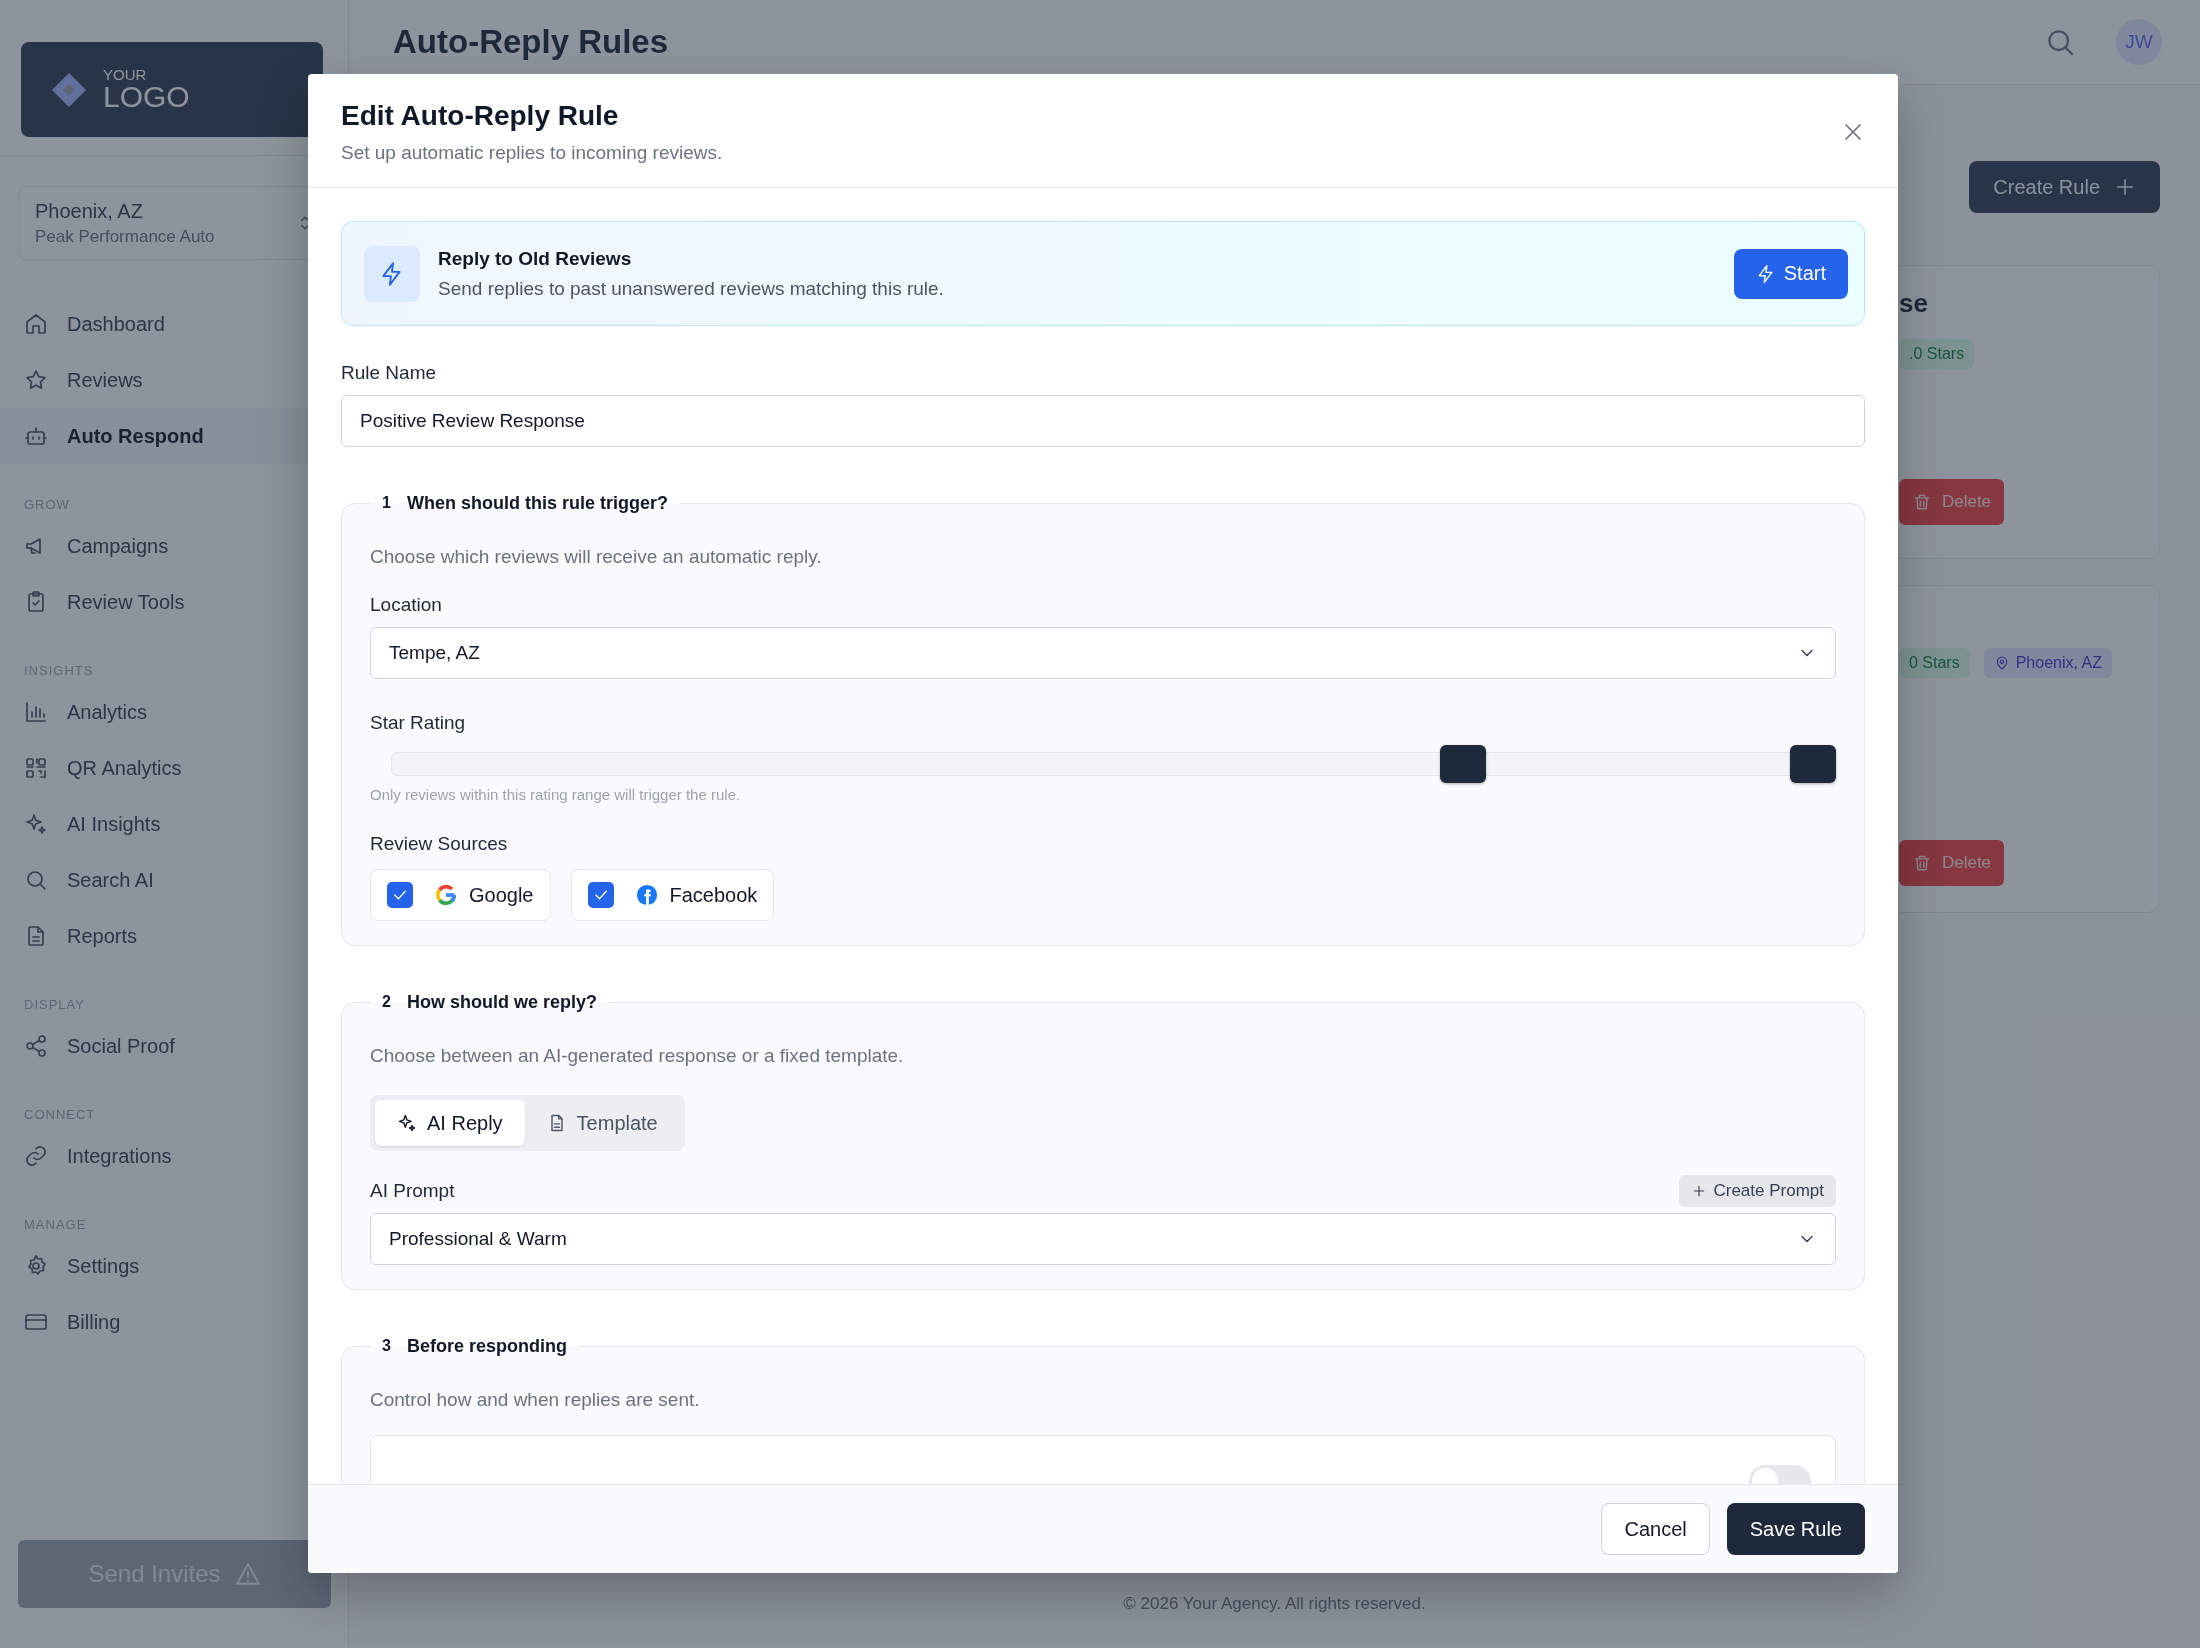  What do you see at coordinates (36, 324) in the screenshot?
I see `home-icon` at bounding box center [36, 324].